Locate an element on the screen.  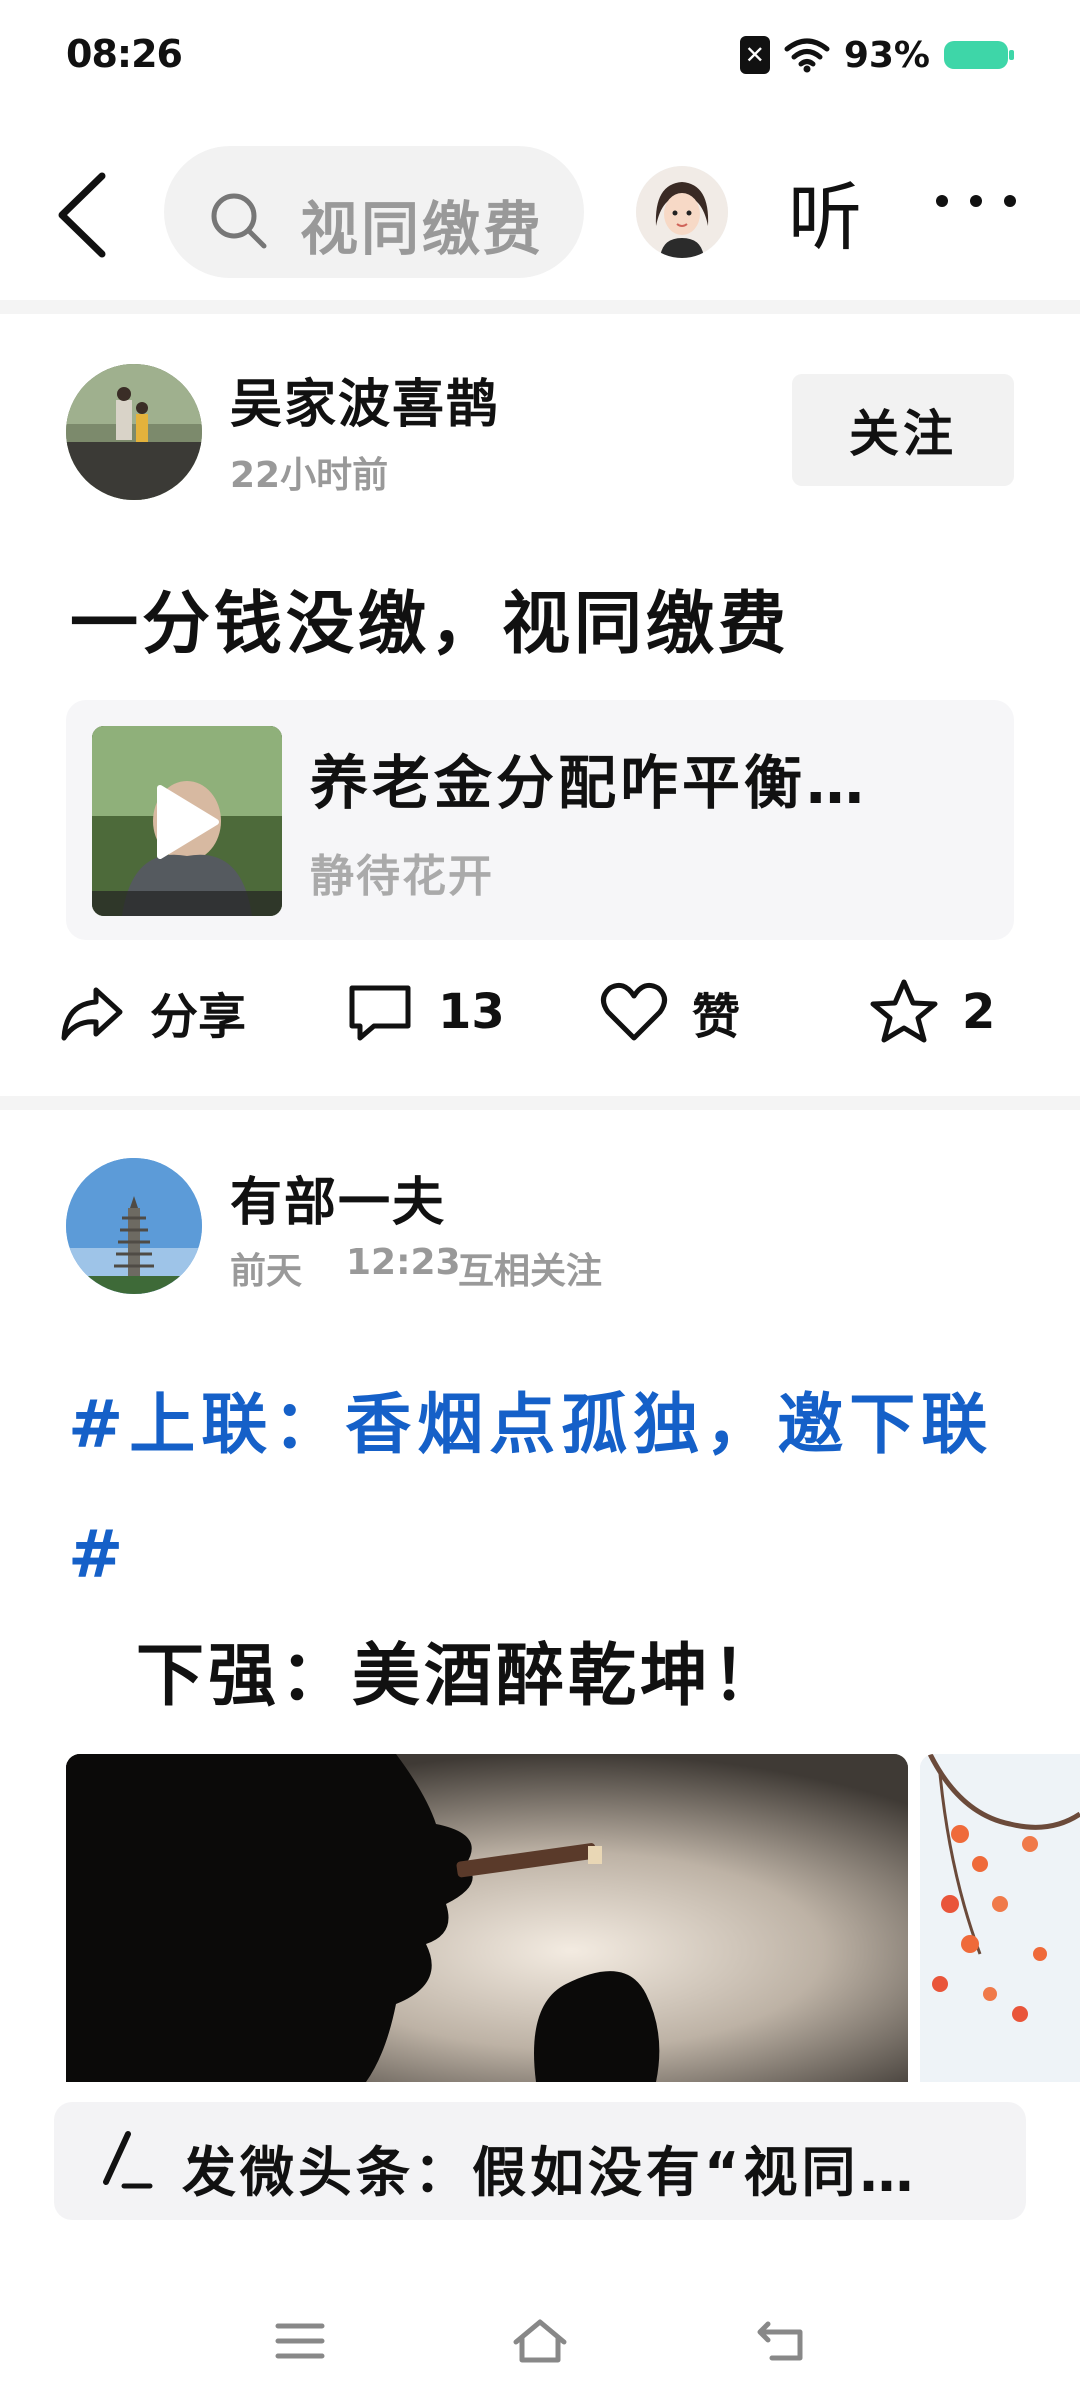
pen-icon is located at coordinates (128, 2160).